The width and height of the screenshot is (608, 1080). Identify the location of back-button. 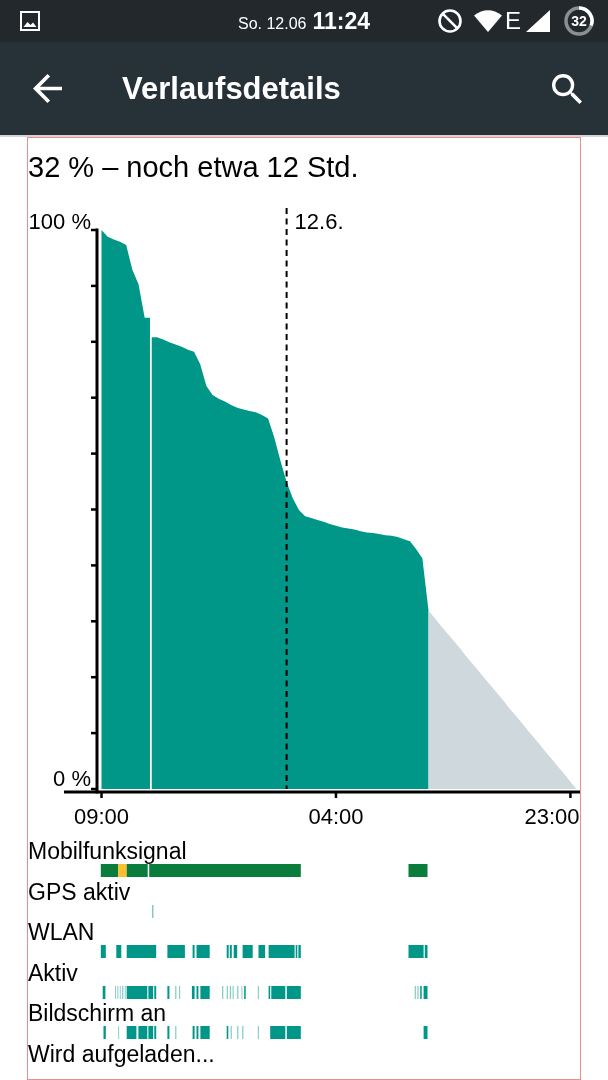
(47, 88).